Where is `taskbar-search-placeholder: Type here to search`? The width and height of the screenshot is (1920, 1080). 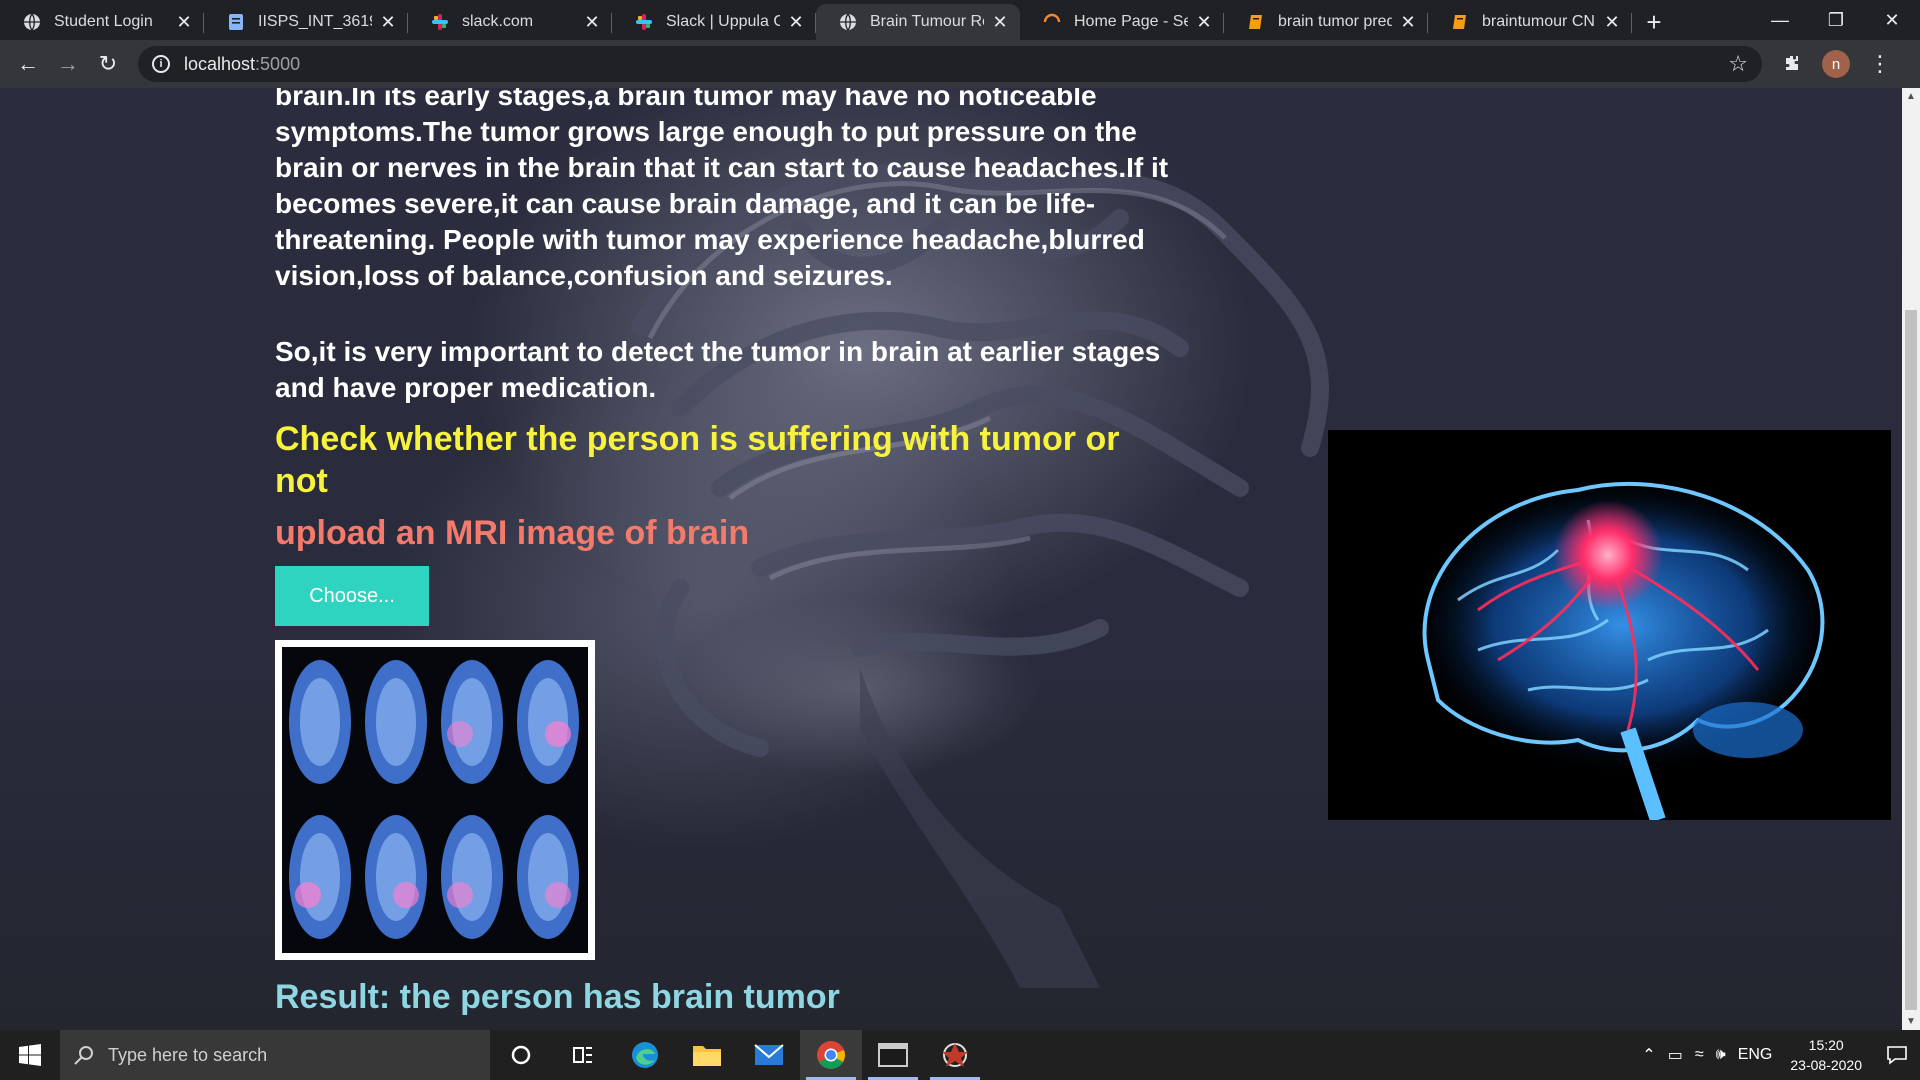
taskbar-search-placeholder: Type here to search is located at coordinates (188, 1054).